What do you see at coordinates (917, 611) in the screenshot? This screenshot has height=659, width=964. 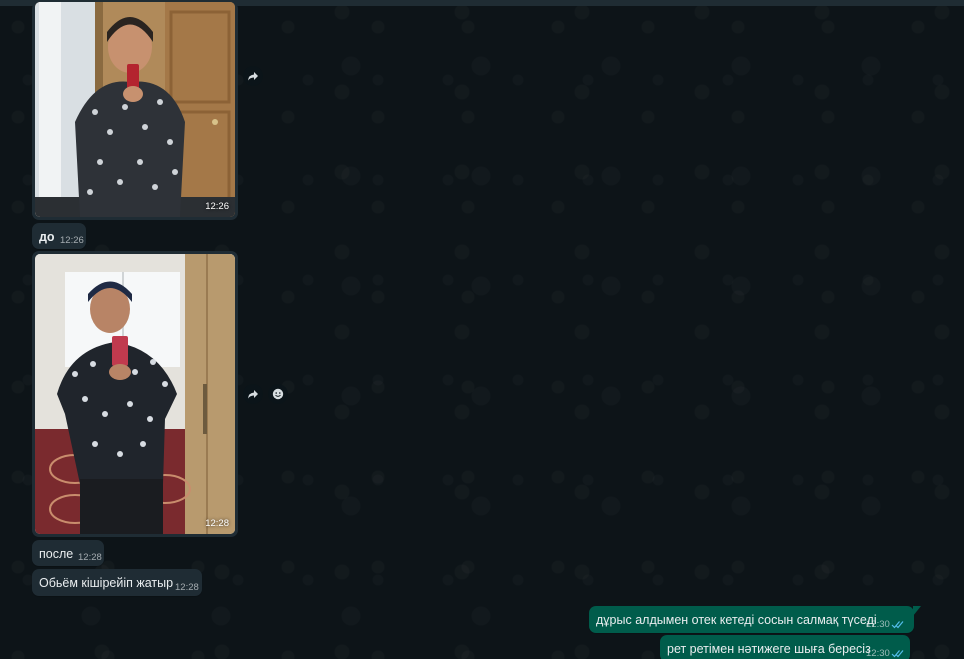 I see `bubble-tail` at bounding box center [917, 611].